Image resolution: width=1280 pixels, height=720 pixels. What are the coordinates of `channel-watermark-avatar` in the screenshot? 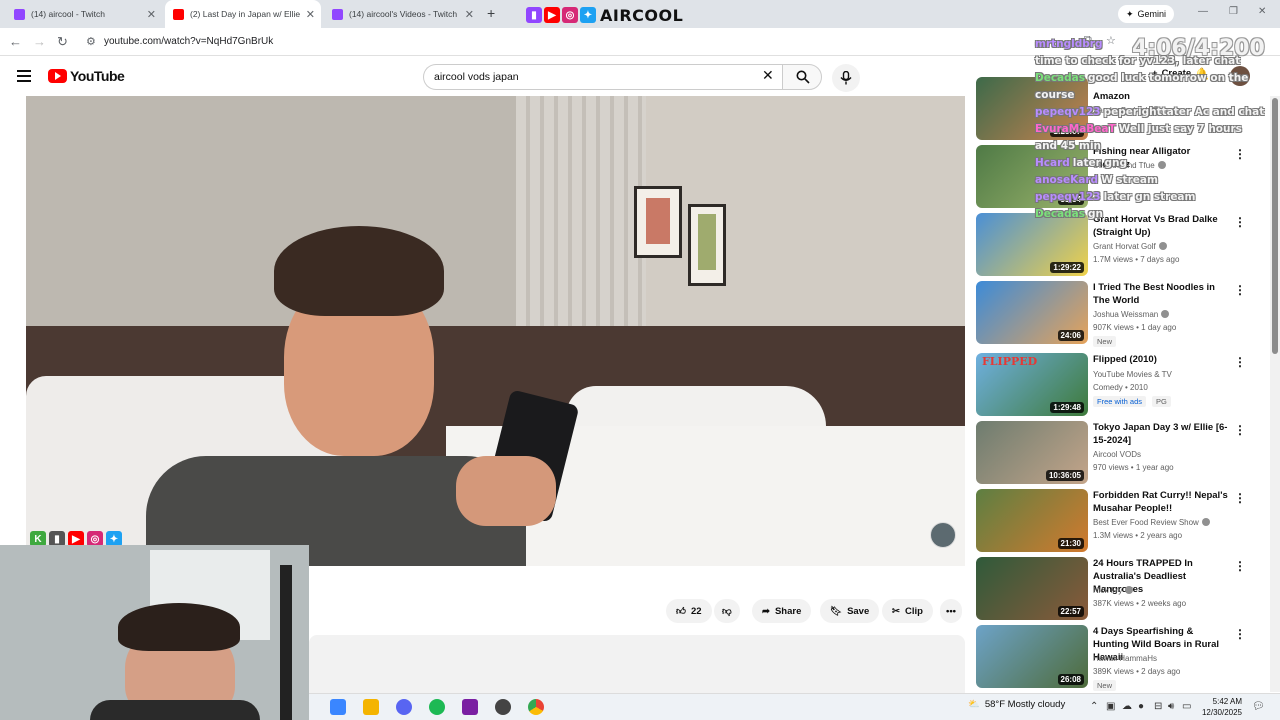 It's located at (943, 535).